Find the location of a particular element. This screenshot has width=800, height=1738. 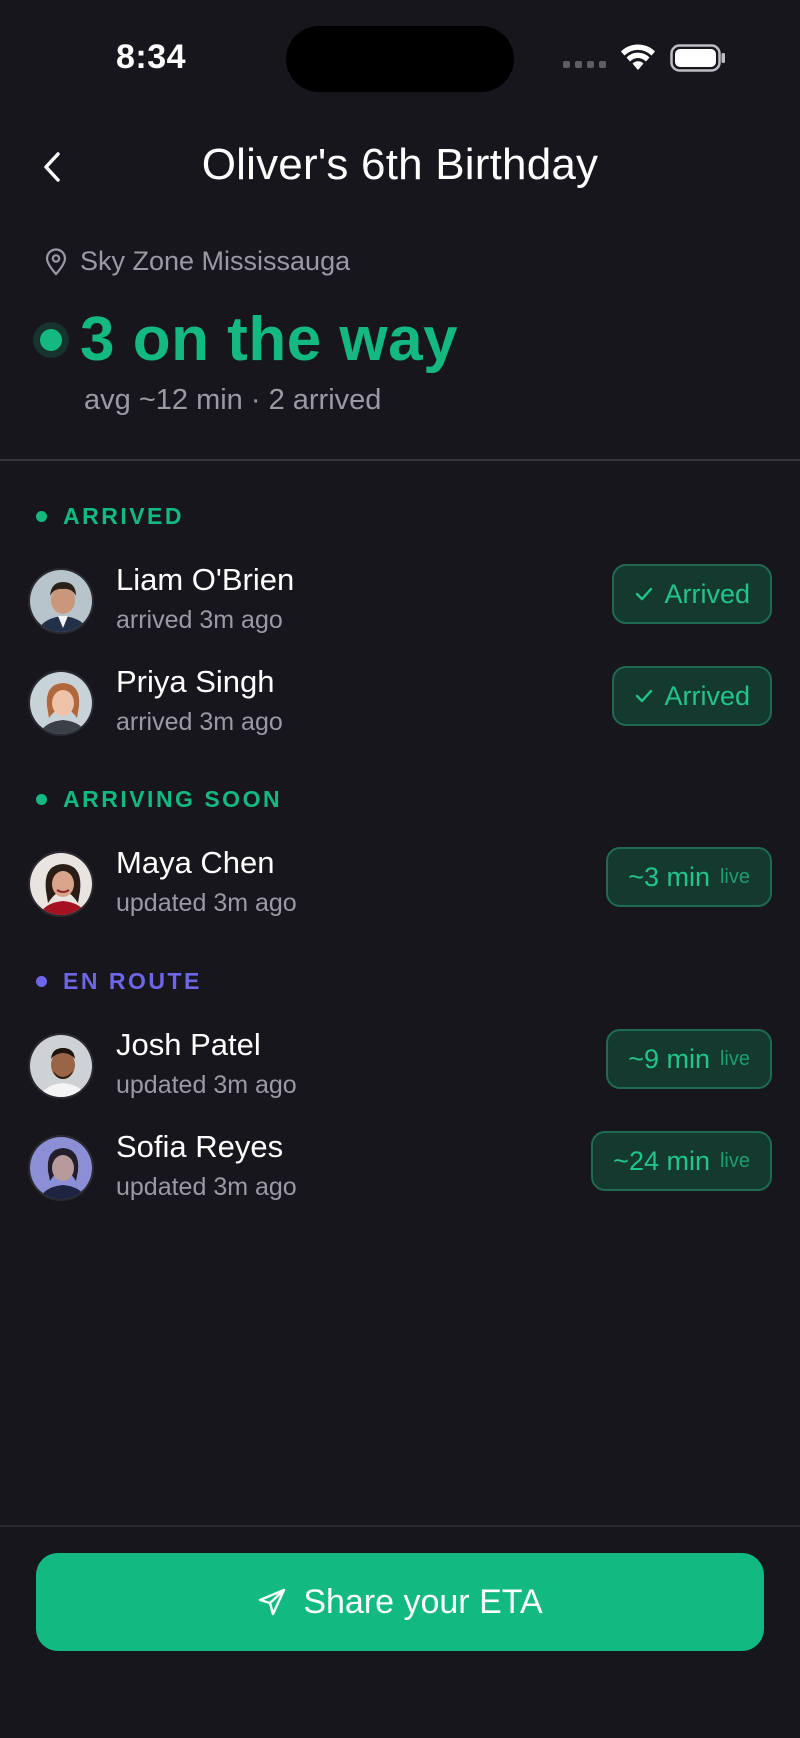

guest-name: Josh Patel is located at coordinates (188, 1044).